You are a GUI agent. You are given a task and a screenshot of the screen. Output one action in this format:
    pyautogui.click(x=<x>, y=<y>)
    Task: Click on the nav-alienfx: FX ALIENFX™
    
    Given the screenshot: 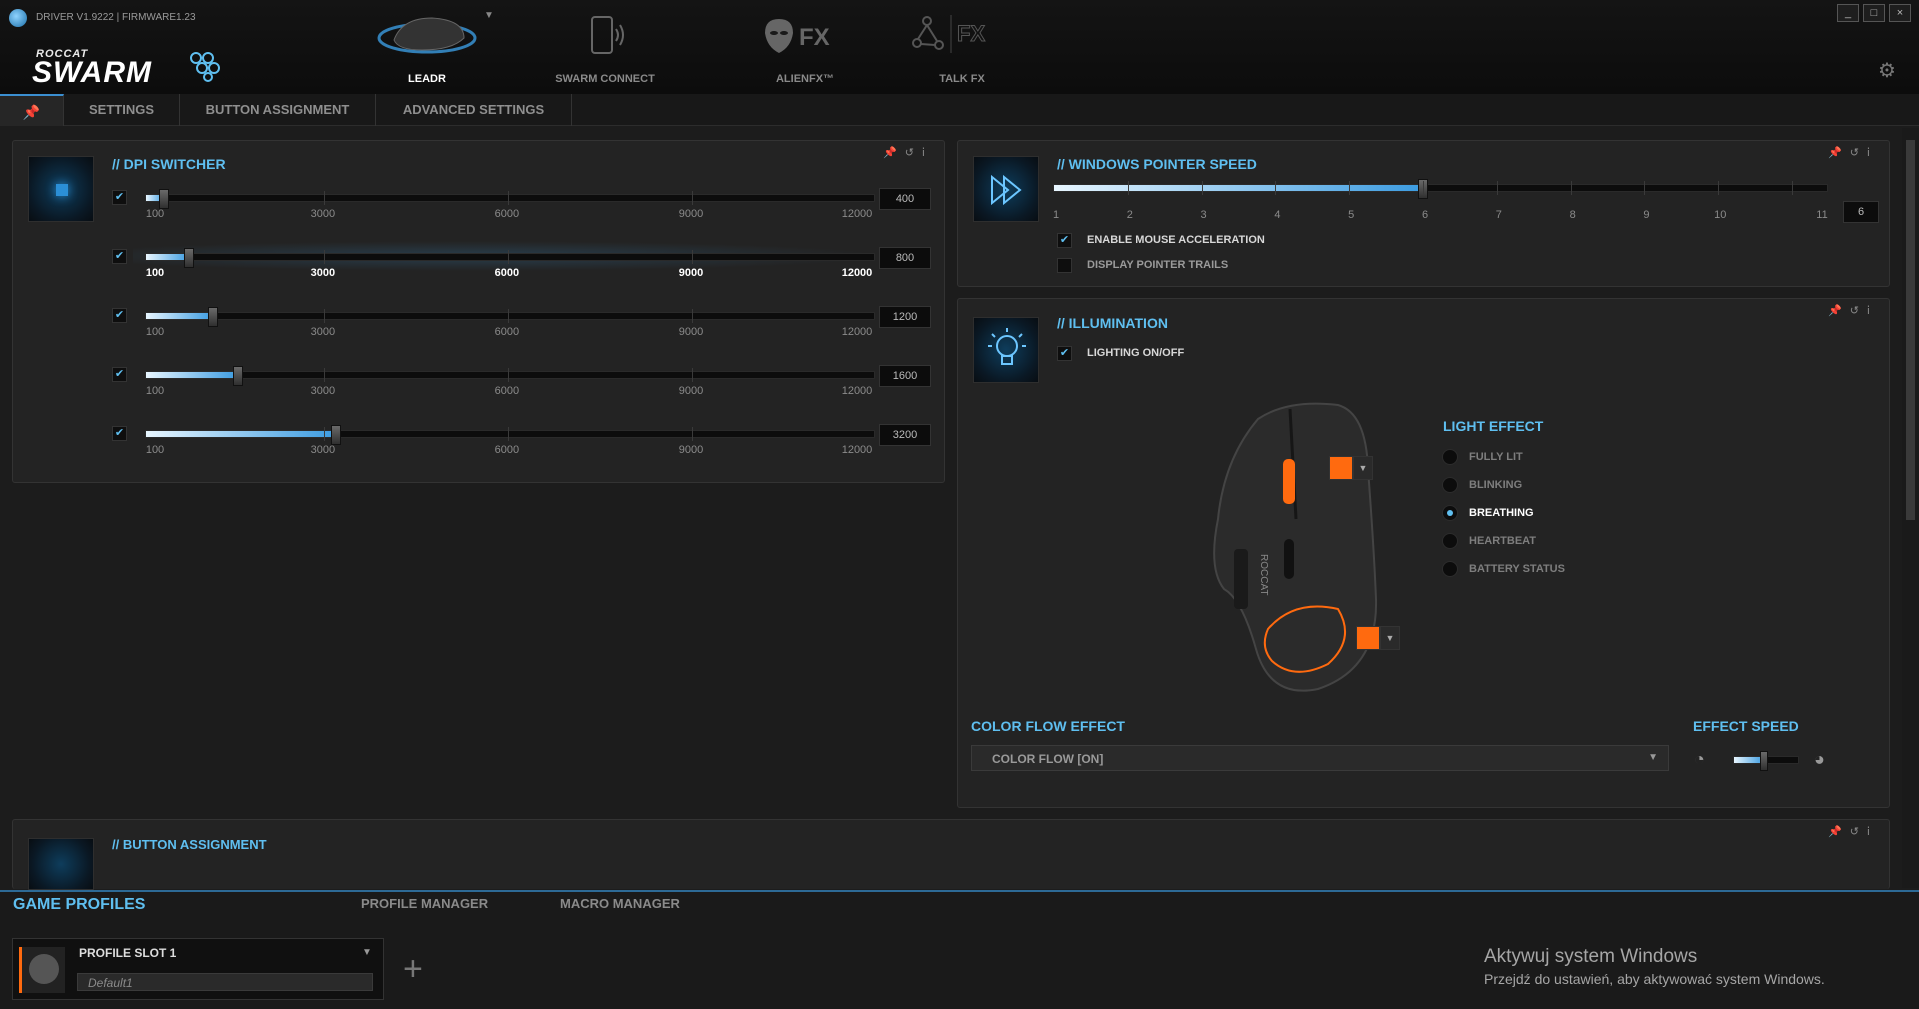 What is the action you would take?
    pyautogui.click(x=805, y=48)
    